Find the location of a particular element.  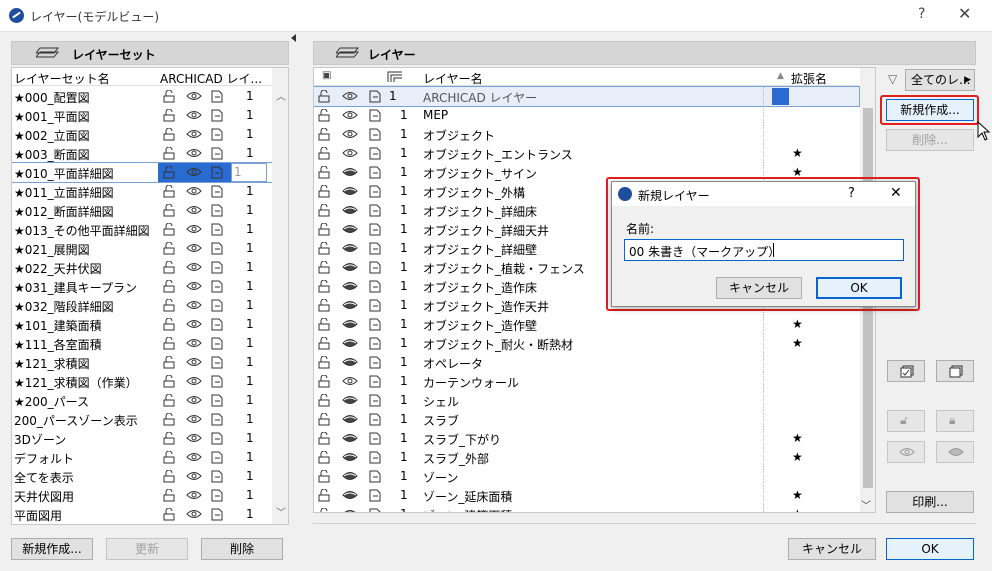

layer-row: 1 シェル is located at coordinates (586, 400).